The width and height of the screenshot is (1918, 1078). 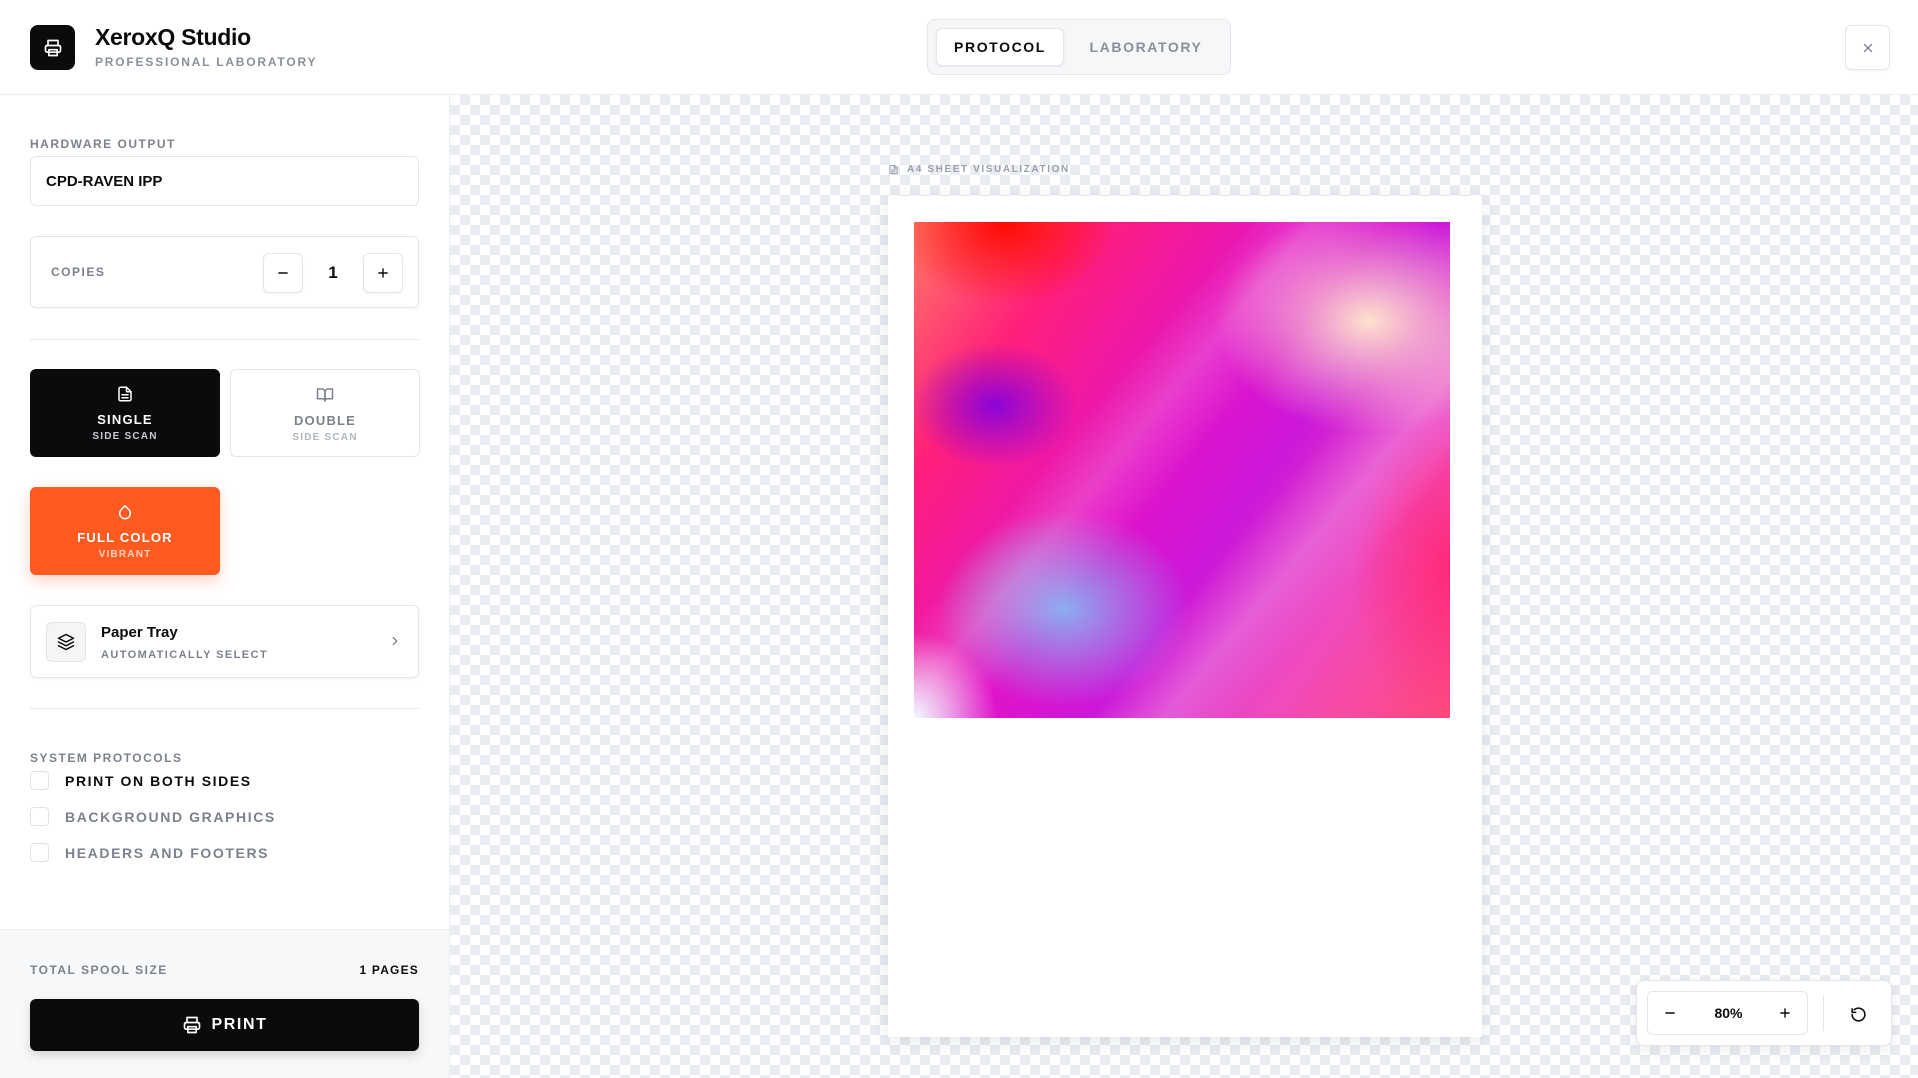 I want to click on print-both-sides-label: PRINT ON BOTH SIDES, so click(x=158, y=780).